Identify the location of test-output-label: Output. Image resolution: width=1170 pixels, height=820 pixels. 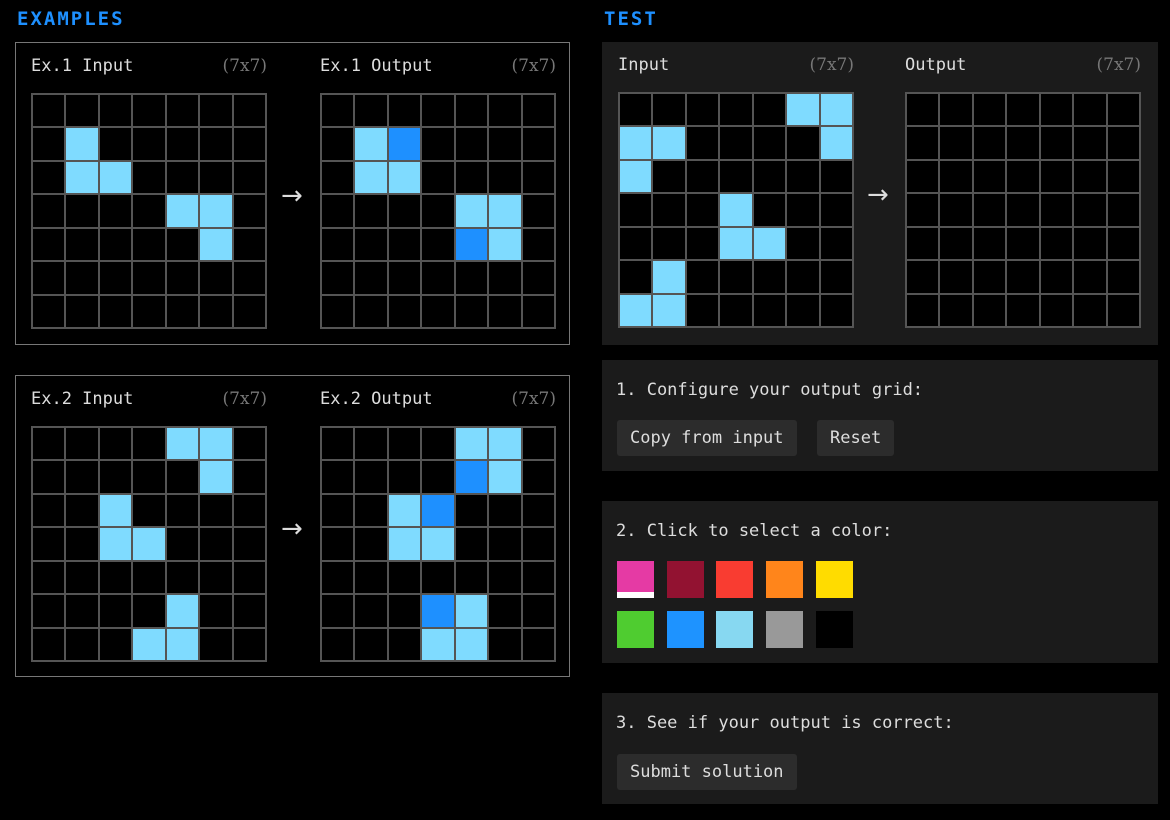
(936, 65).